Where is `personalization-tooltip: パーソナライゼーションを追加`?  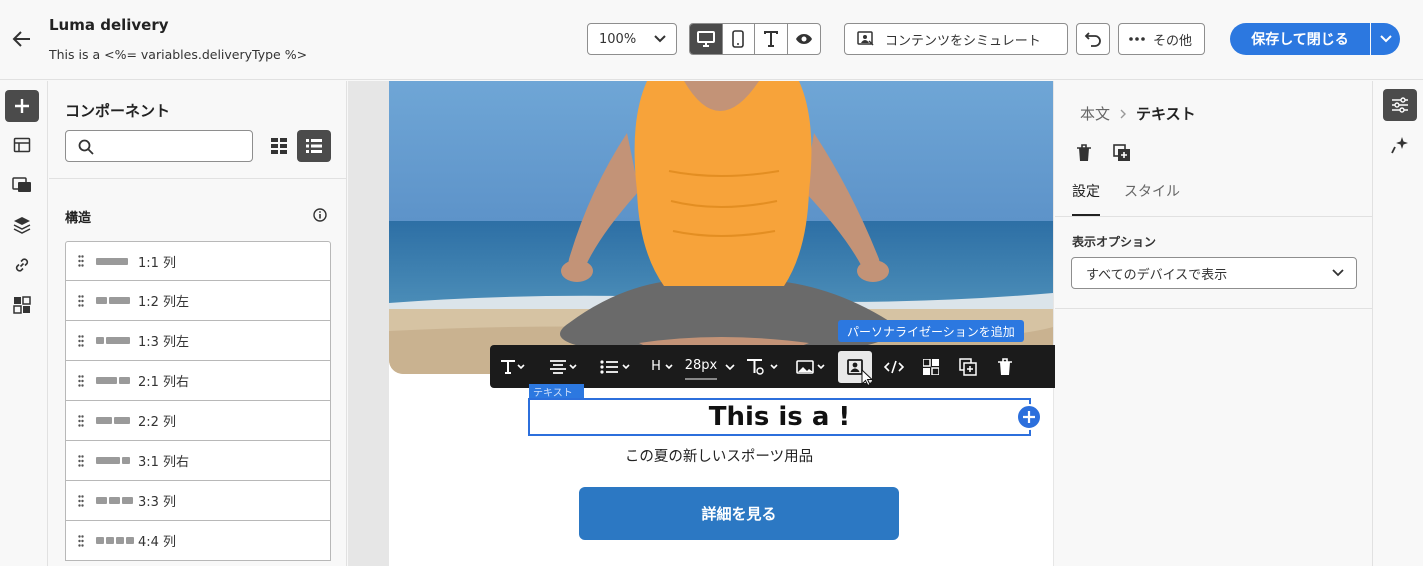
personalization-tooltip: パーソナライゼーションを追加 is located at coordinates (931, 331).